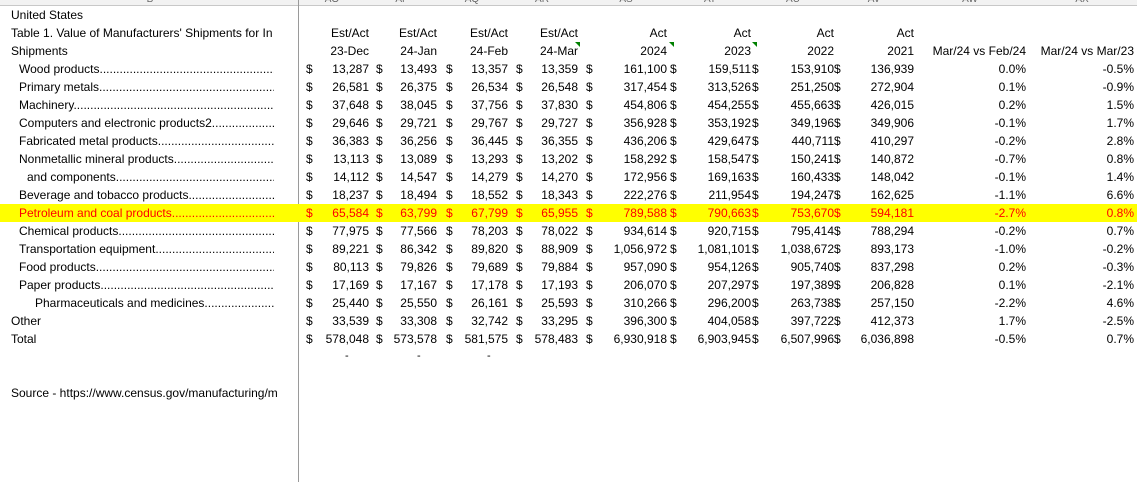 This screenshot has height=482, width=1137. Describe the element at coordinates (986, 159) in the screenshot. I see `change-cell: -0.7%` at that location.